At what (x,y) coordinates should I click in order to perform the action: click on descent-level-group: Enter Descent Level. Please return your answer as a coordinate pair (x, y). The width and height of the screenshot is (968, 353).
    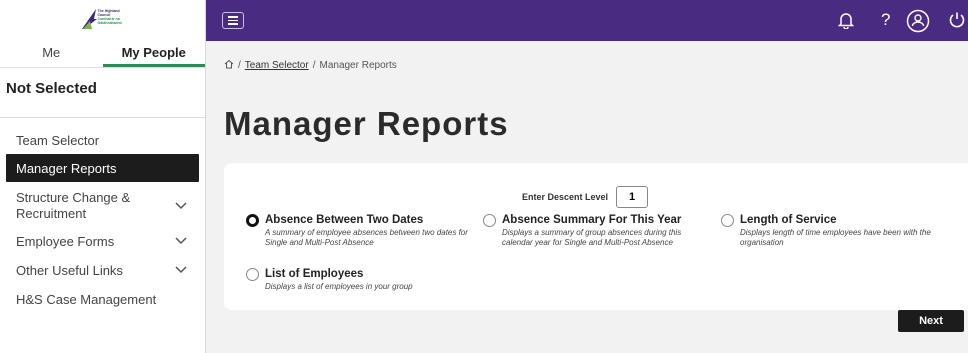
    Looking at the image, I should click on (585, 197).